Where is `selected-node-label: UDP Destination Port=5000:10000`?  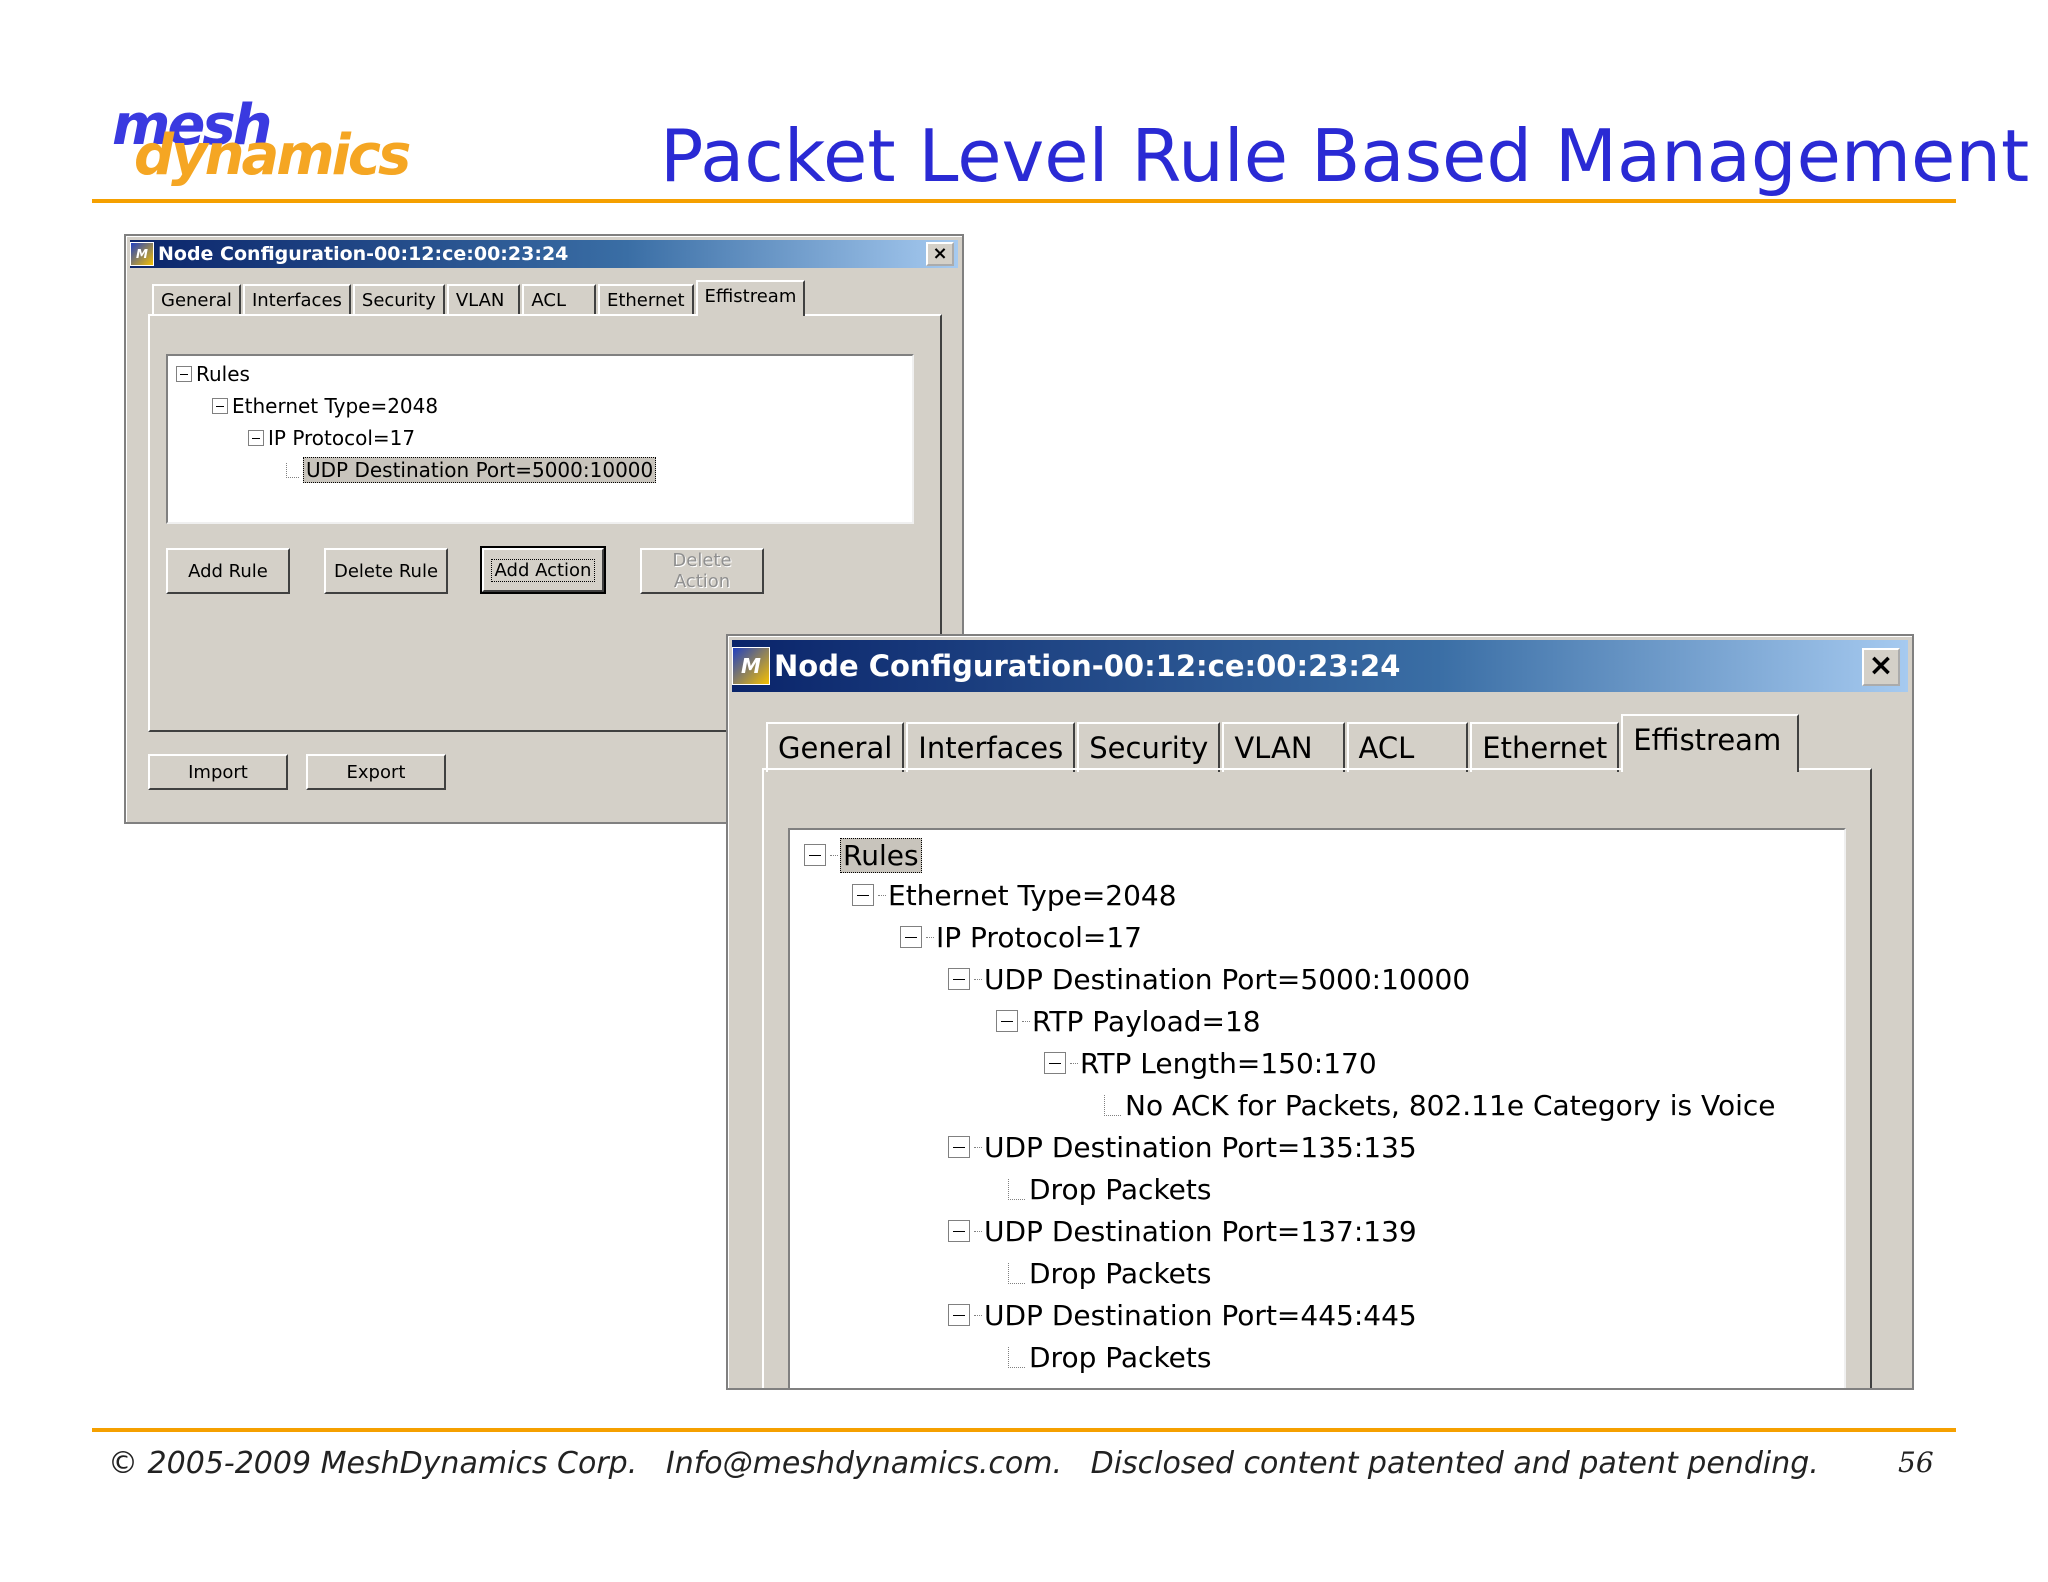
selected-node-label: UDP Destination Port=5000:10000 is located at coordinates (480, 470).